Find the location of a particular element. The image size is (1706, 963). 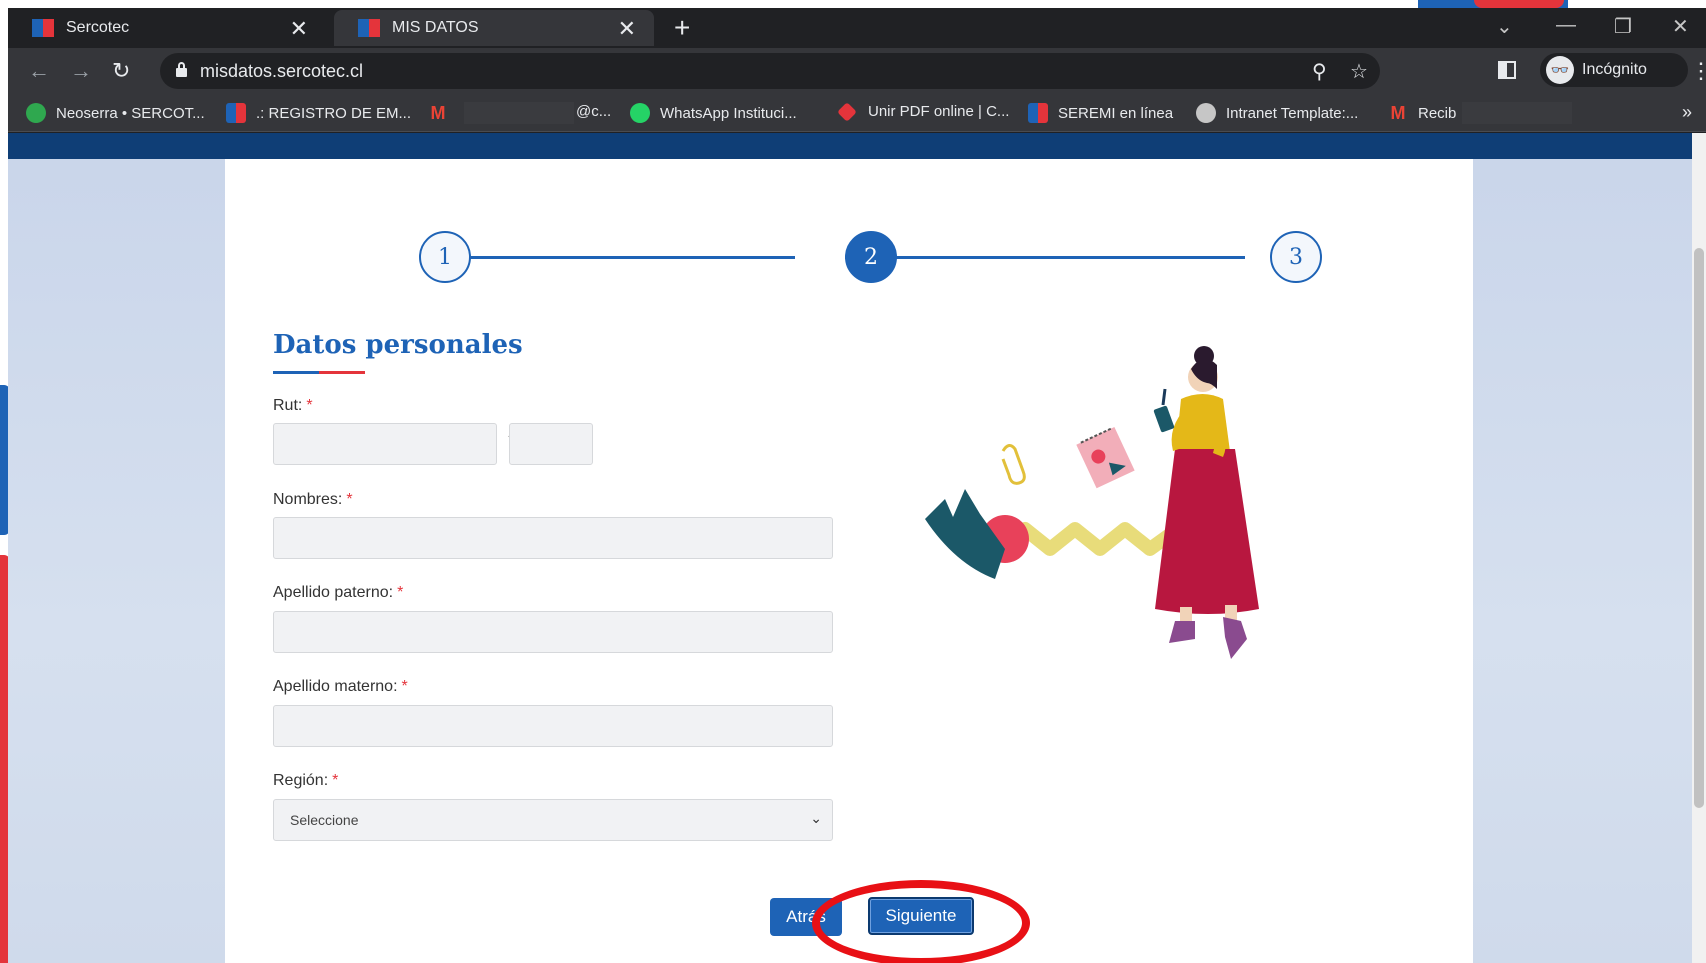

incognito-profile-button: 👓 Incógnito is located at coordinates (1614, 70).